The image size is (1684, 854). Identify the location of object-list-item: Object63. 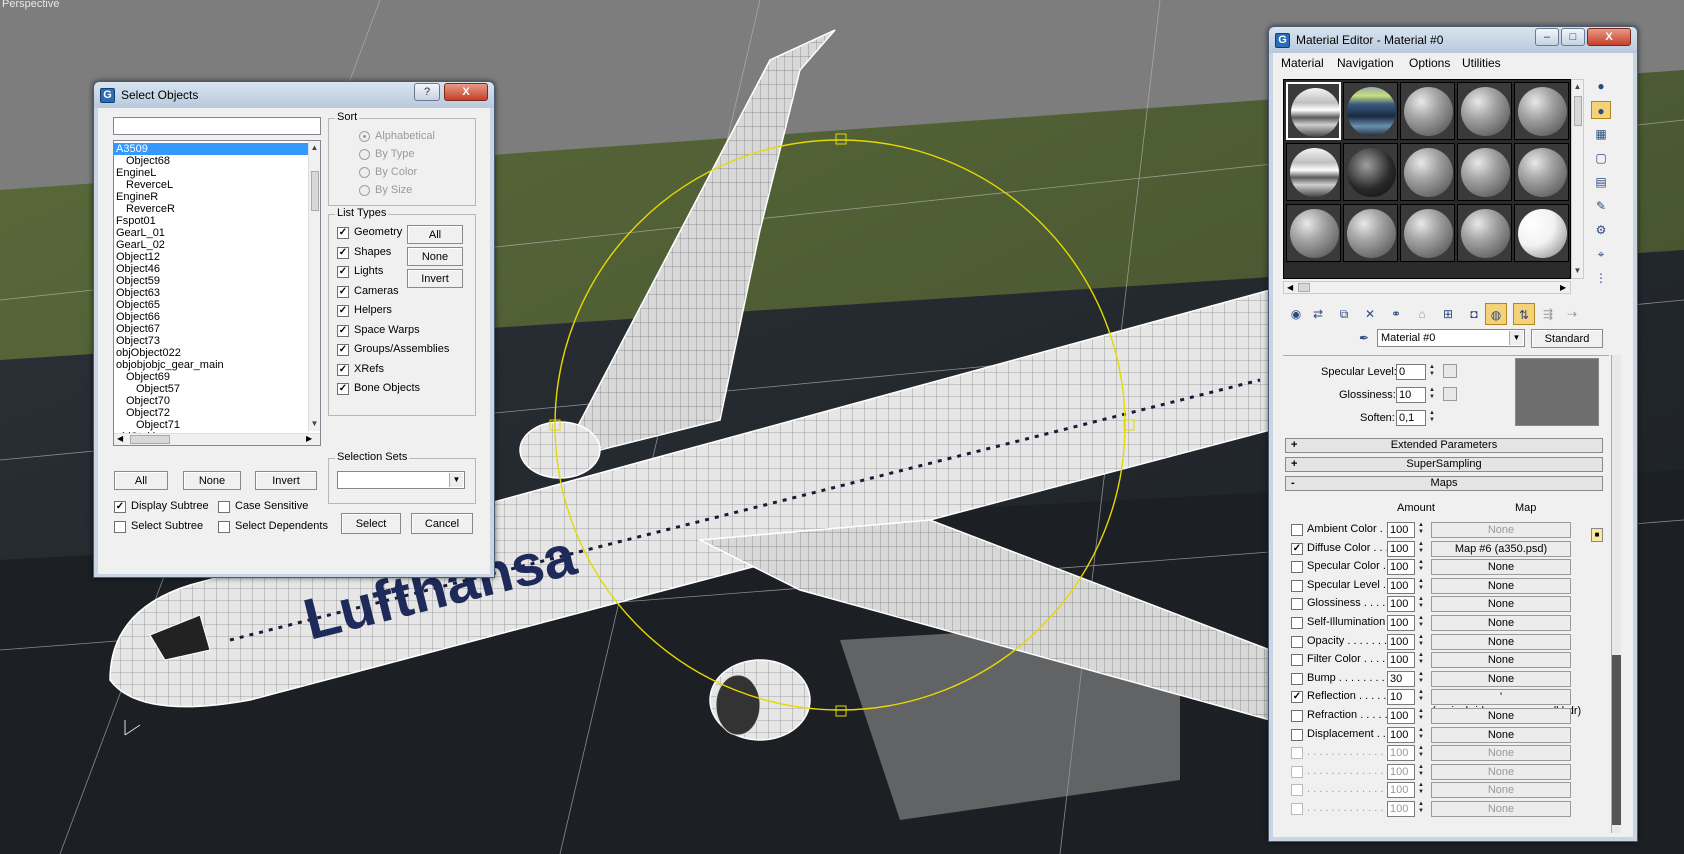
(211, 293).